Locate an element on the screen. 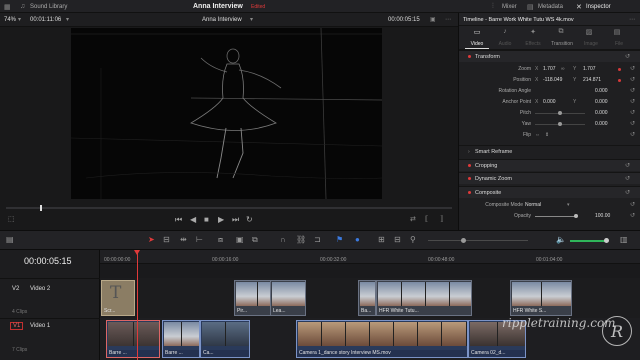 Image resolution: width=640 pixels, height=360 pixels. sound-library-icon: ♫ is located at coordinates (22, 6).